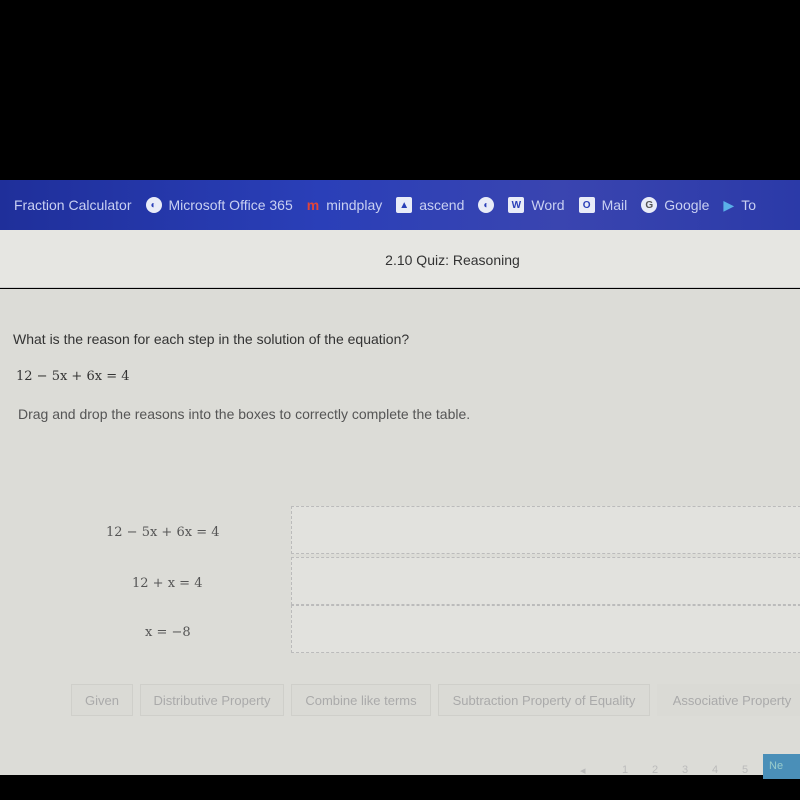  What do you see at coordinates (739, 205) in the screenshot?
I see `bookmark-to: ▶ To` at bounding box center [739, 205].